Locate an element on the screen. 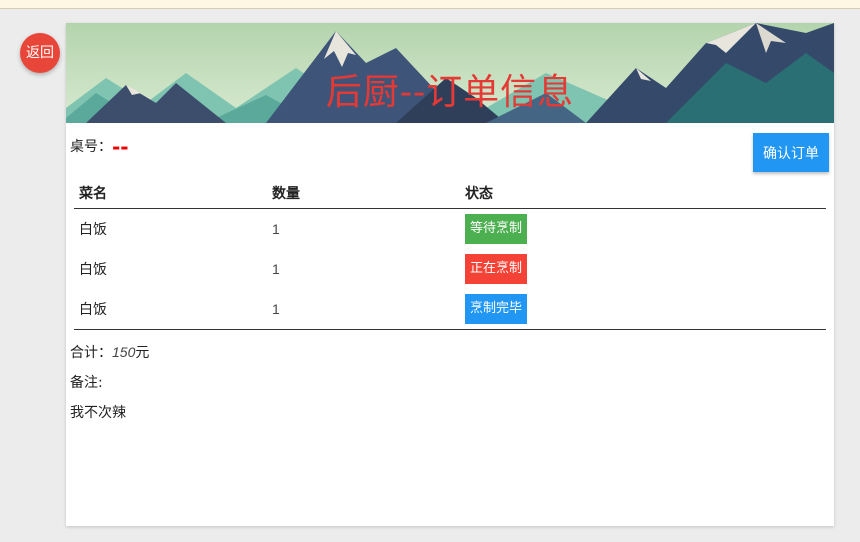 This screenshot has width=860, height=542. total-value: 150 is located at coordinates (124, 352).